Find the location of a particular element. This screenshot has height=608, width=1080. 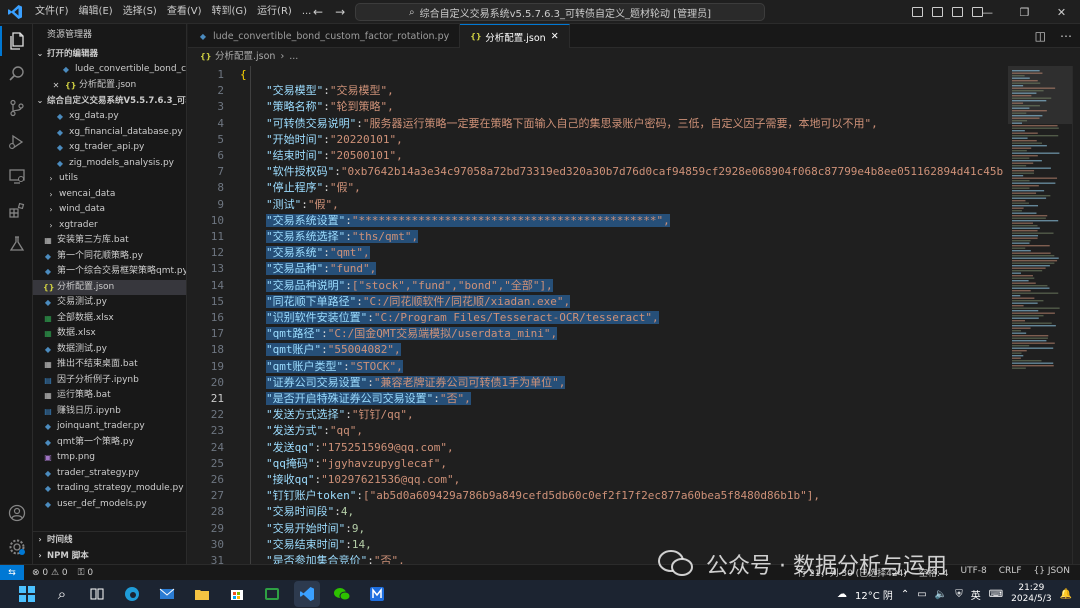

file-item: ◆ qmt第一个策略.py is located at coordinates (109, 443).